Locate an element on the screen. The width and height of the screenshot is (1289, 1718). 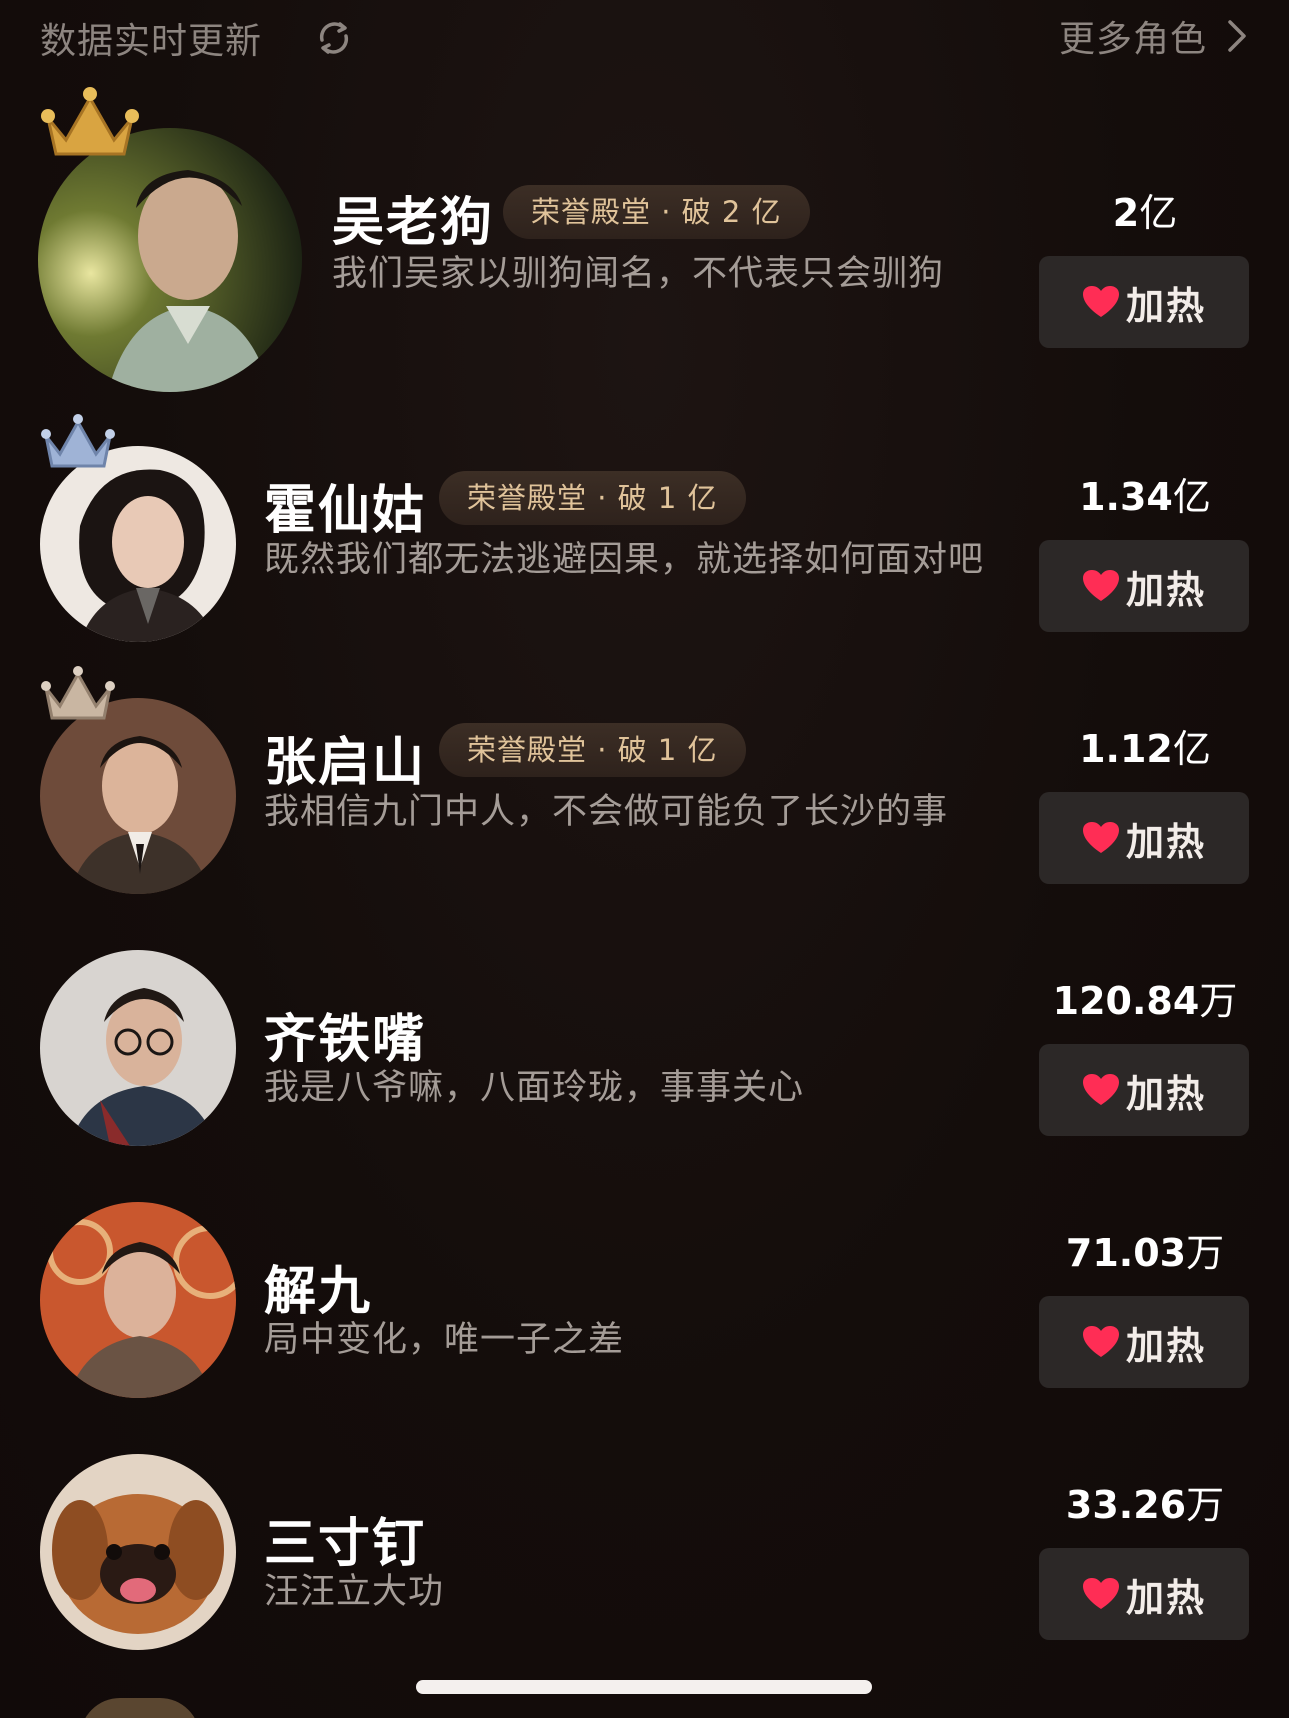
heat-count: 1.34亿 is located at coordinates (1145, 493).